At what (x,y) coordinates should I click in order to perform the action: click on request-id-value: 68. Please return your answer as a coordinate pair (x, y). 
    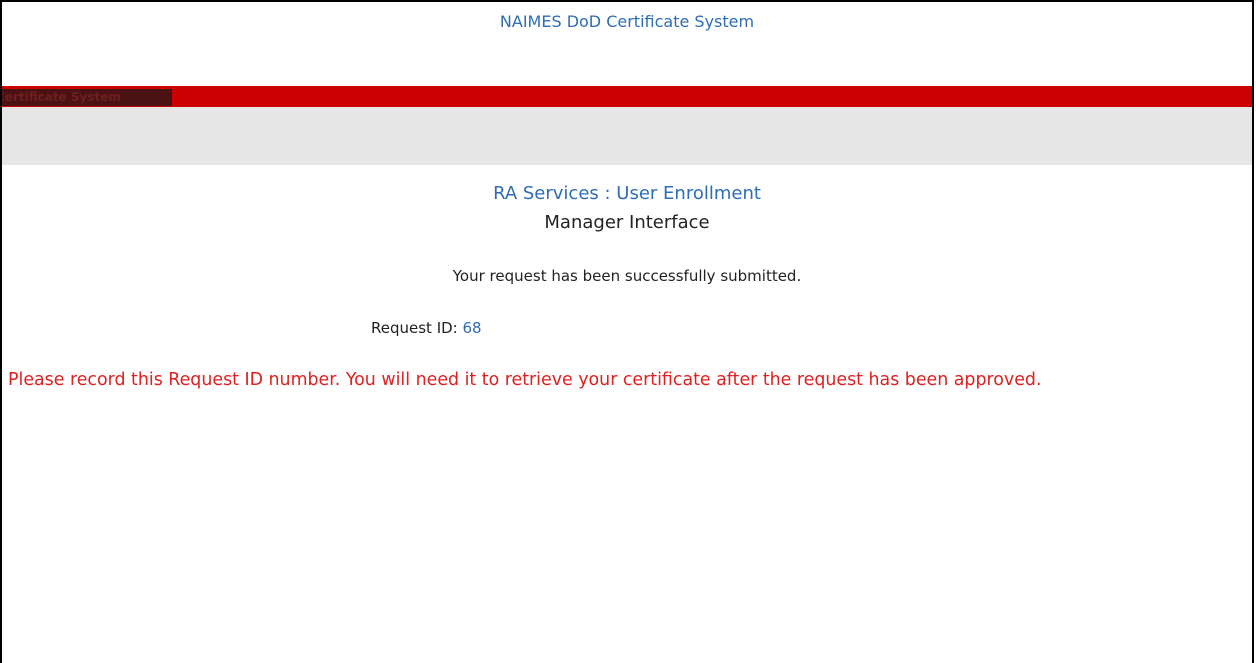
    Looking at the image, I should click on (472, 328).